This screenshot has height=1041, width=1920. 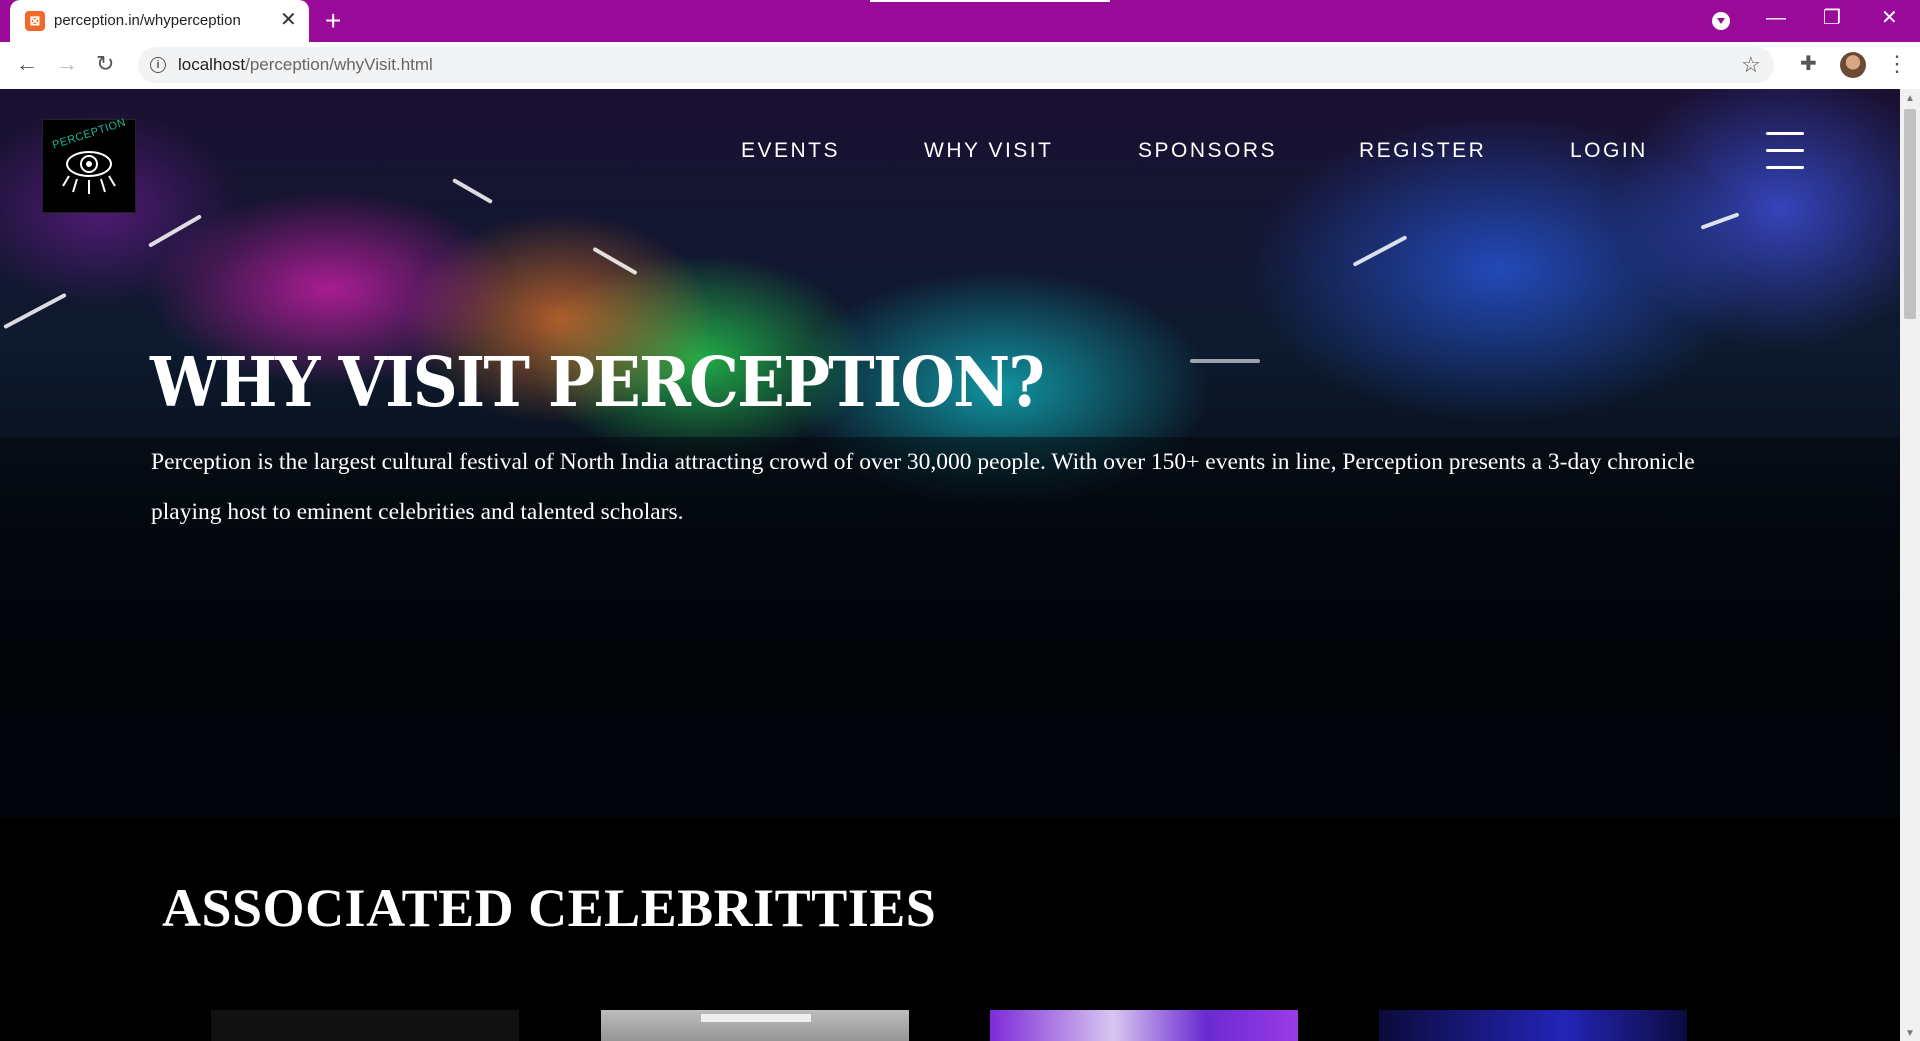 I want to click on back-button: ←, so click(x=27, y=64).